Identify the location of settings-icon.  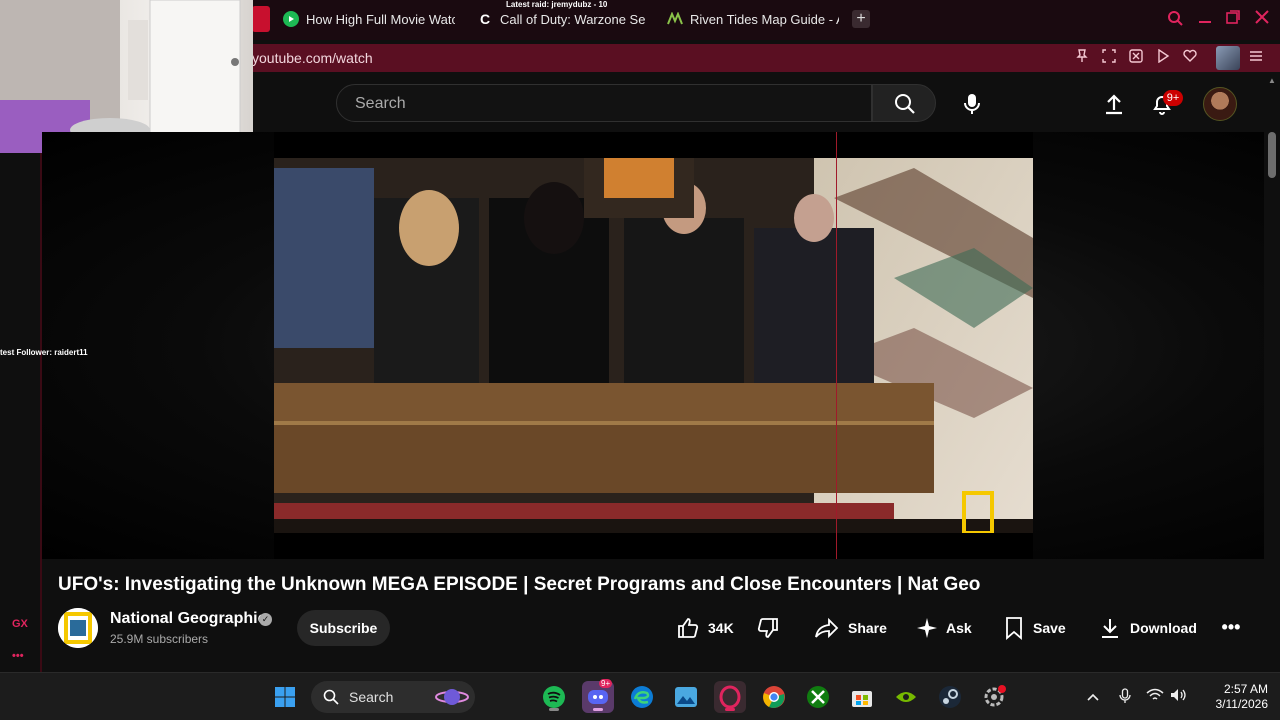
(994, 697).